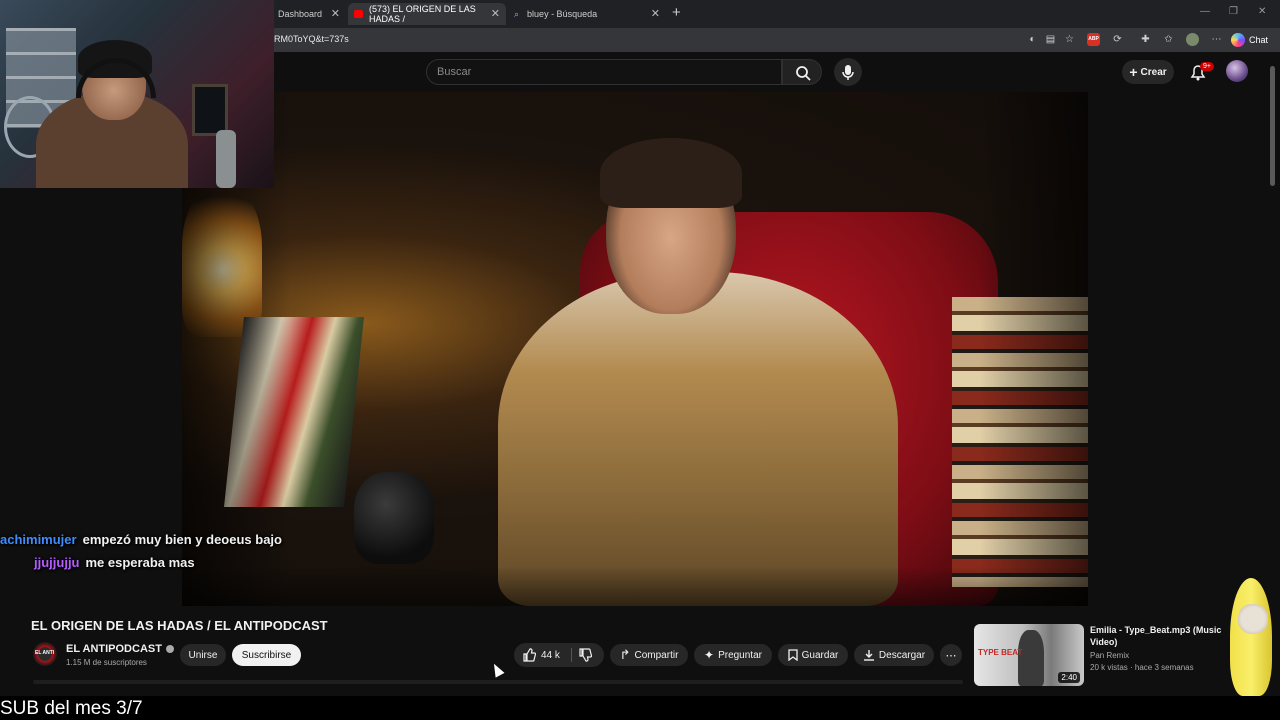 The image size is (1280, 720). I want to click on notification-badge: 9+, so click(1207, 66).